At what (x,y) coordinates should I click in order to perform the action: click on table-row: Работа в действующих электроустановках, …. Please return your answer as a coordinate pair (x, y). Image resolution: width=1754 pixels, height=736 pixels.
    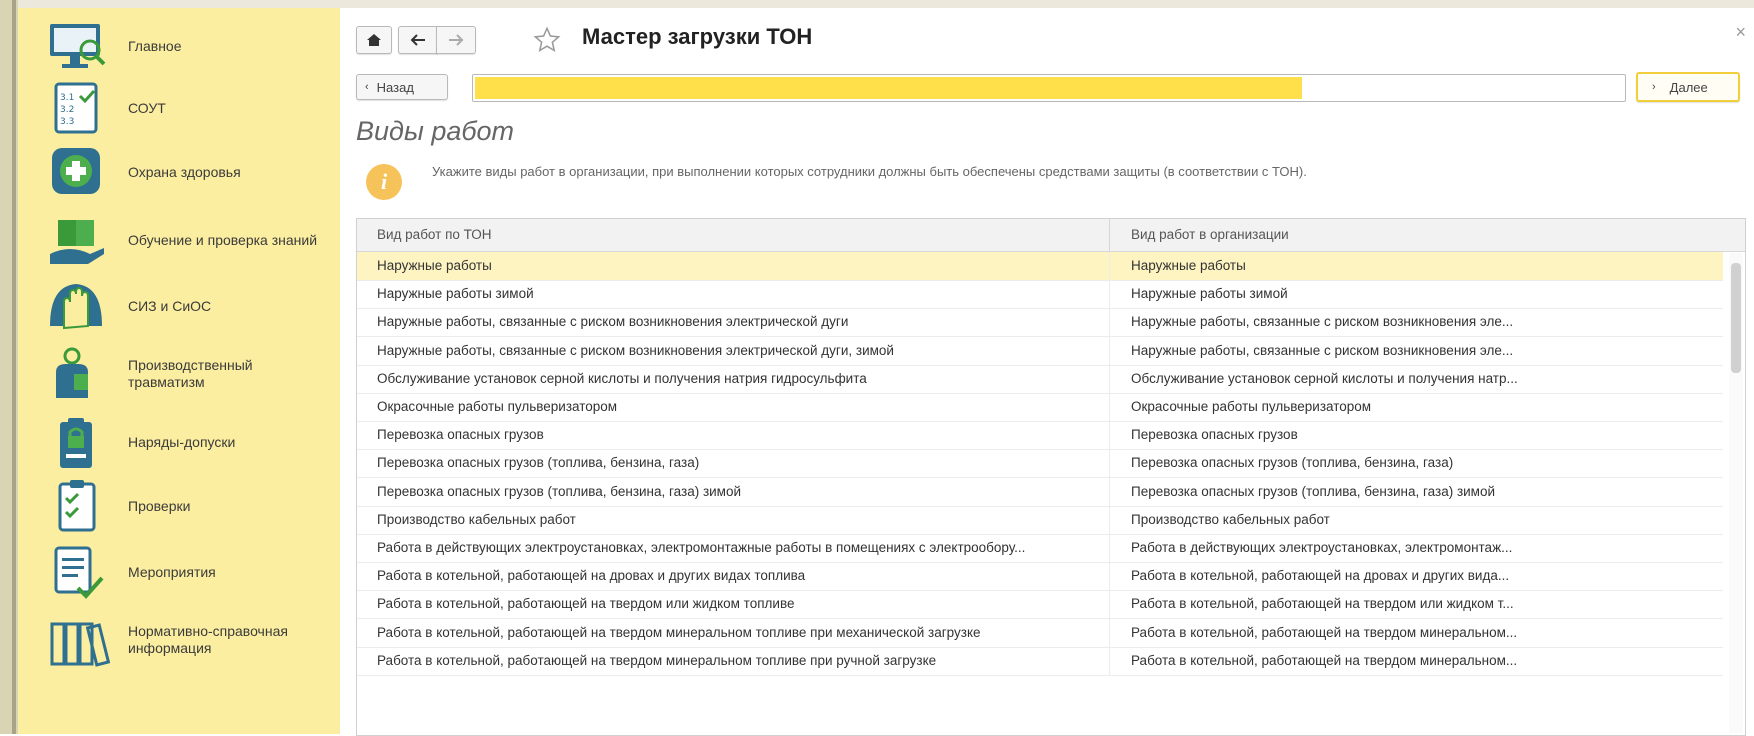
    Looking at the image, I should click on (1040, 548).